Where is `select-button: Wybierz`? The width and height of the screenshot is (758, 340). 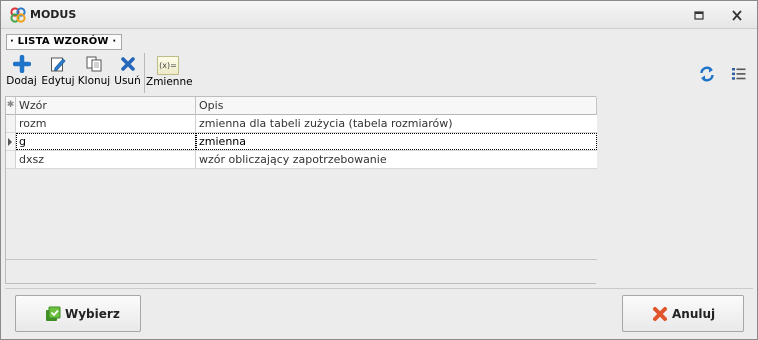 select-button: Wybierz is located at coordinates (78, 313).